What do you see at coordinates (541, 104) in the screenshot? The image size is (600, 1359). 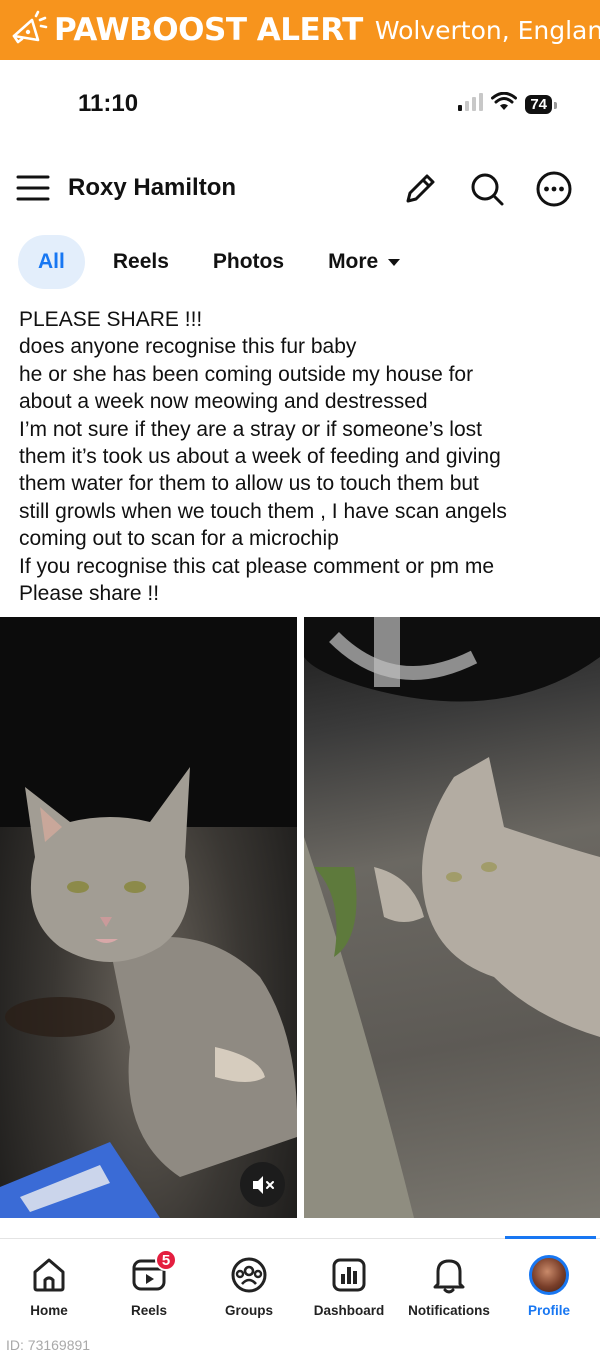 I see `battery-icon: 74` at bounding box center [541, 104].